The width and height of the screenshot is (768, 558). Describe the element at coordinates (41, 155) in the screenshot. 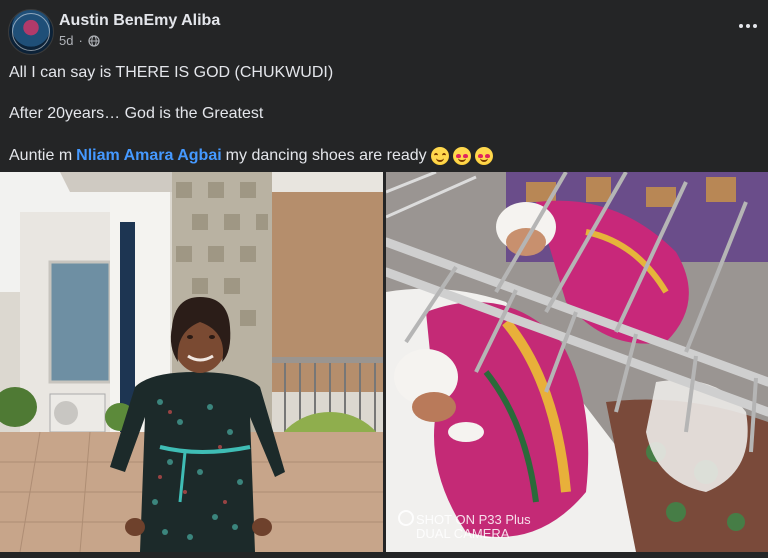

I see `post-text-prefix: Auntie m` at that location.